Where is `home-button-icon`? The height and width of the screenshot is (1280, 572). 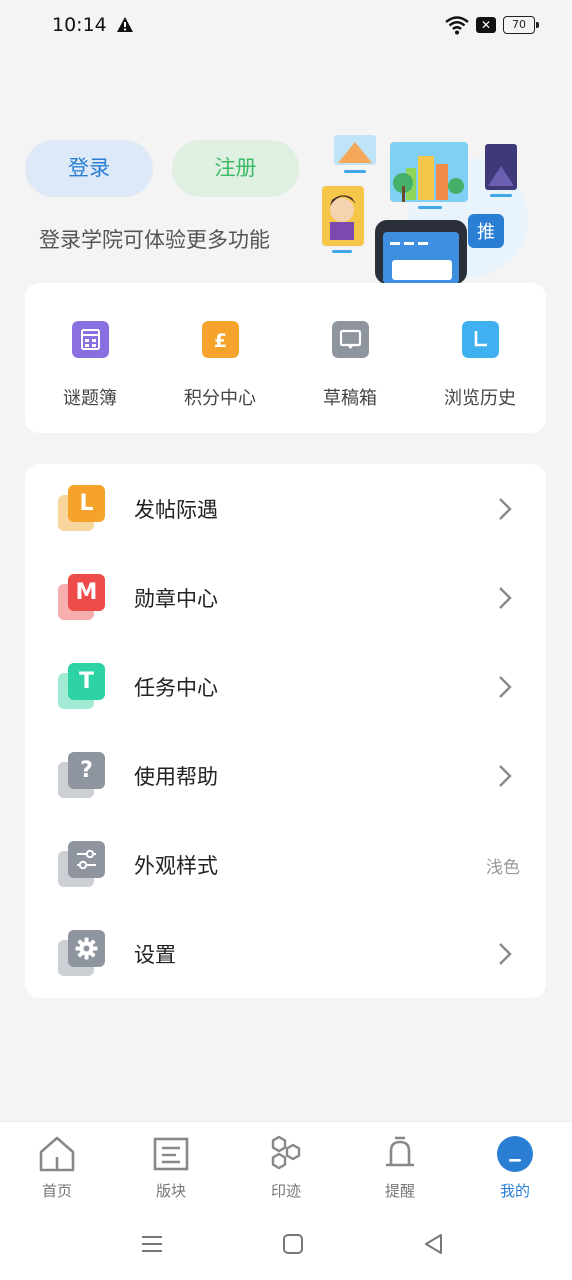
home-button-icon is located at coordinates (293, 1244).